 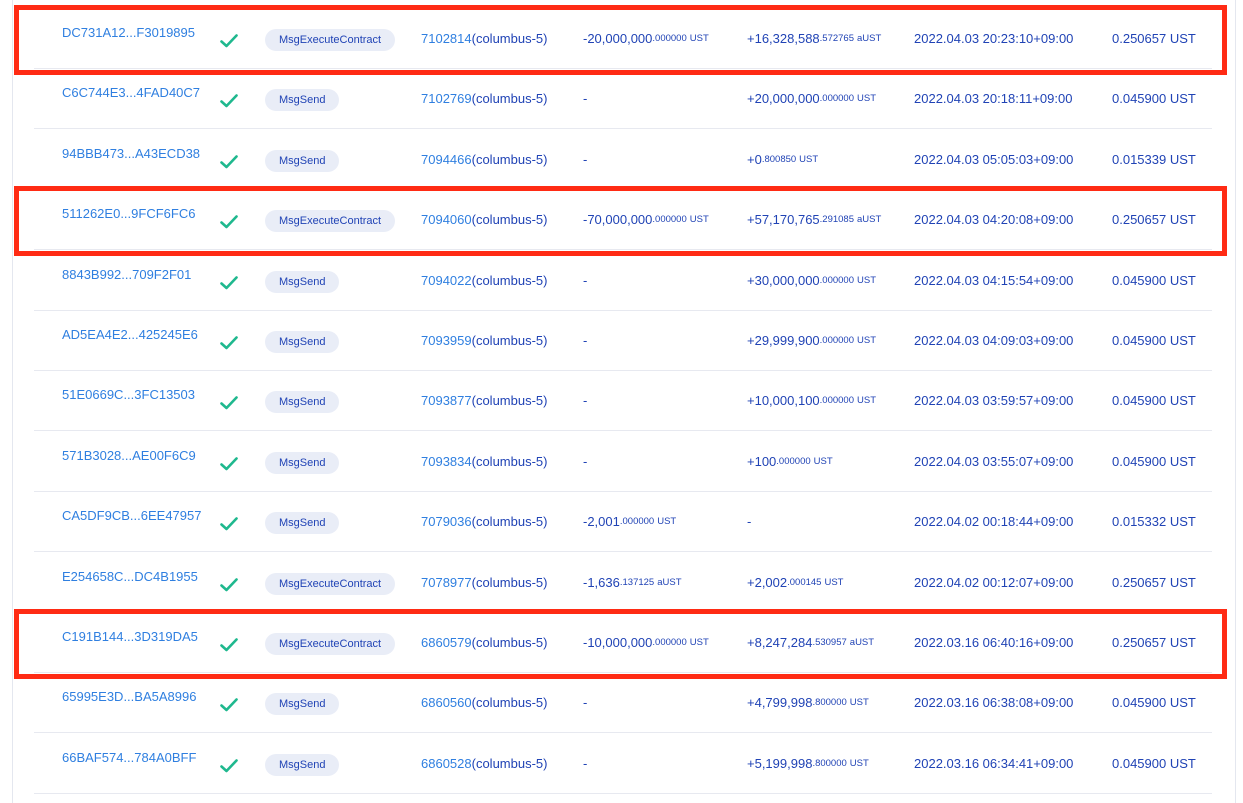 What do you see at coordinates (130, 334) in the screenshot?
I see `tx-hash-link: AD5EA4E2...425245E6` at bounding box center [130, 334].